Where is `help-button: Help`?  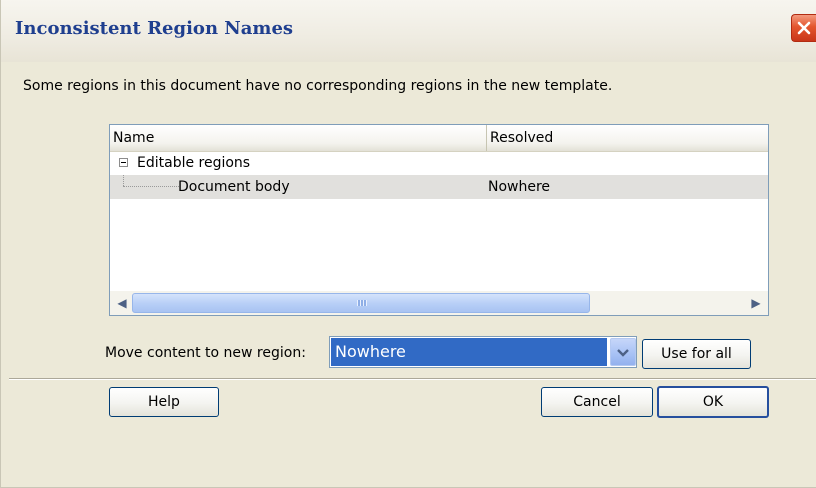
help-button: Help is located at coordinates (164, 402).